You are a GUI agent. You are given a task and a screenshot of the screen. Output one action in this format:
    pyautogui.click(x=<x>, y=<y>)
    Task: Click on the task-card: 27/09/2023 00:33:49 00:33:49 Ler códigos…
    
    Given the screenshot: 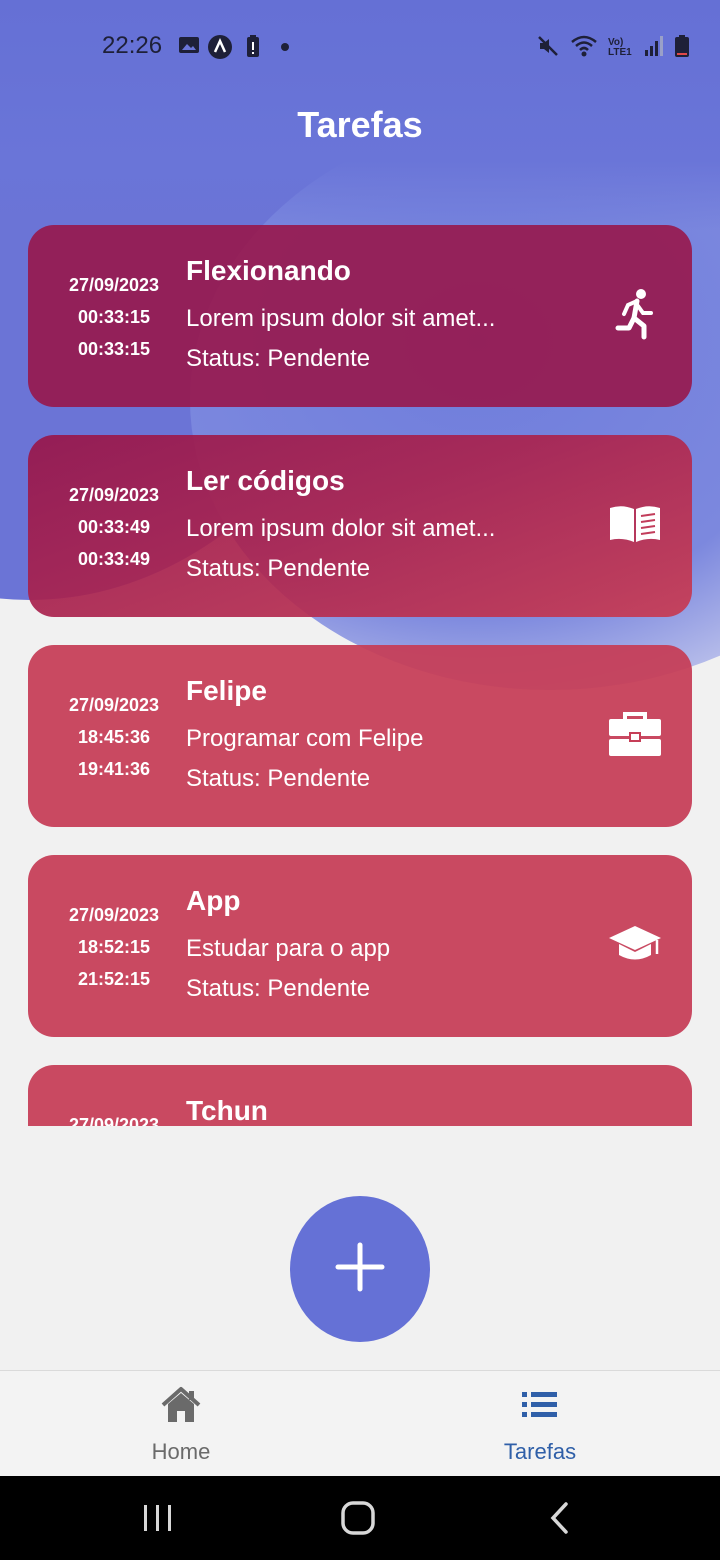 What is the action you would take?
    pyautogui.click(x=360, y=526)
    